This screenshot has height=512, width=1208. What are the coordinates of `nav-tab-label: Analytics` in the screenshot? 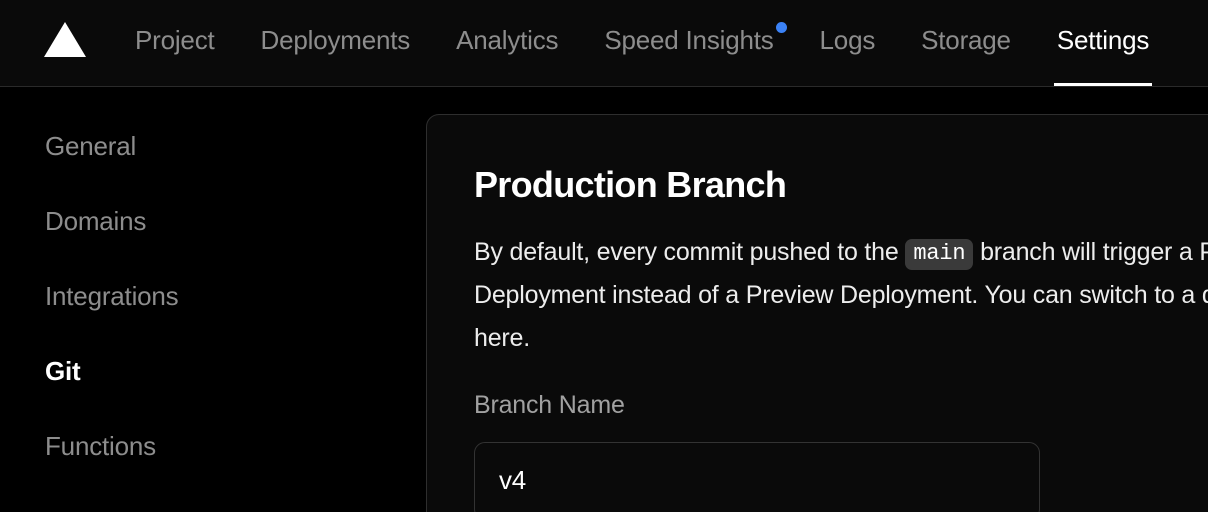 It's located at (507, 39).